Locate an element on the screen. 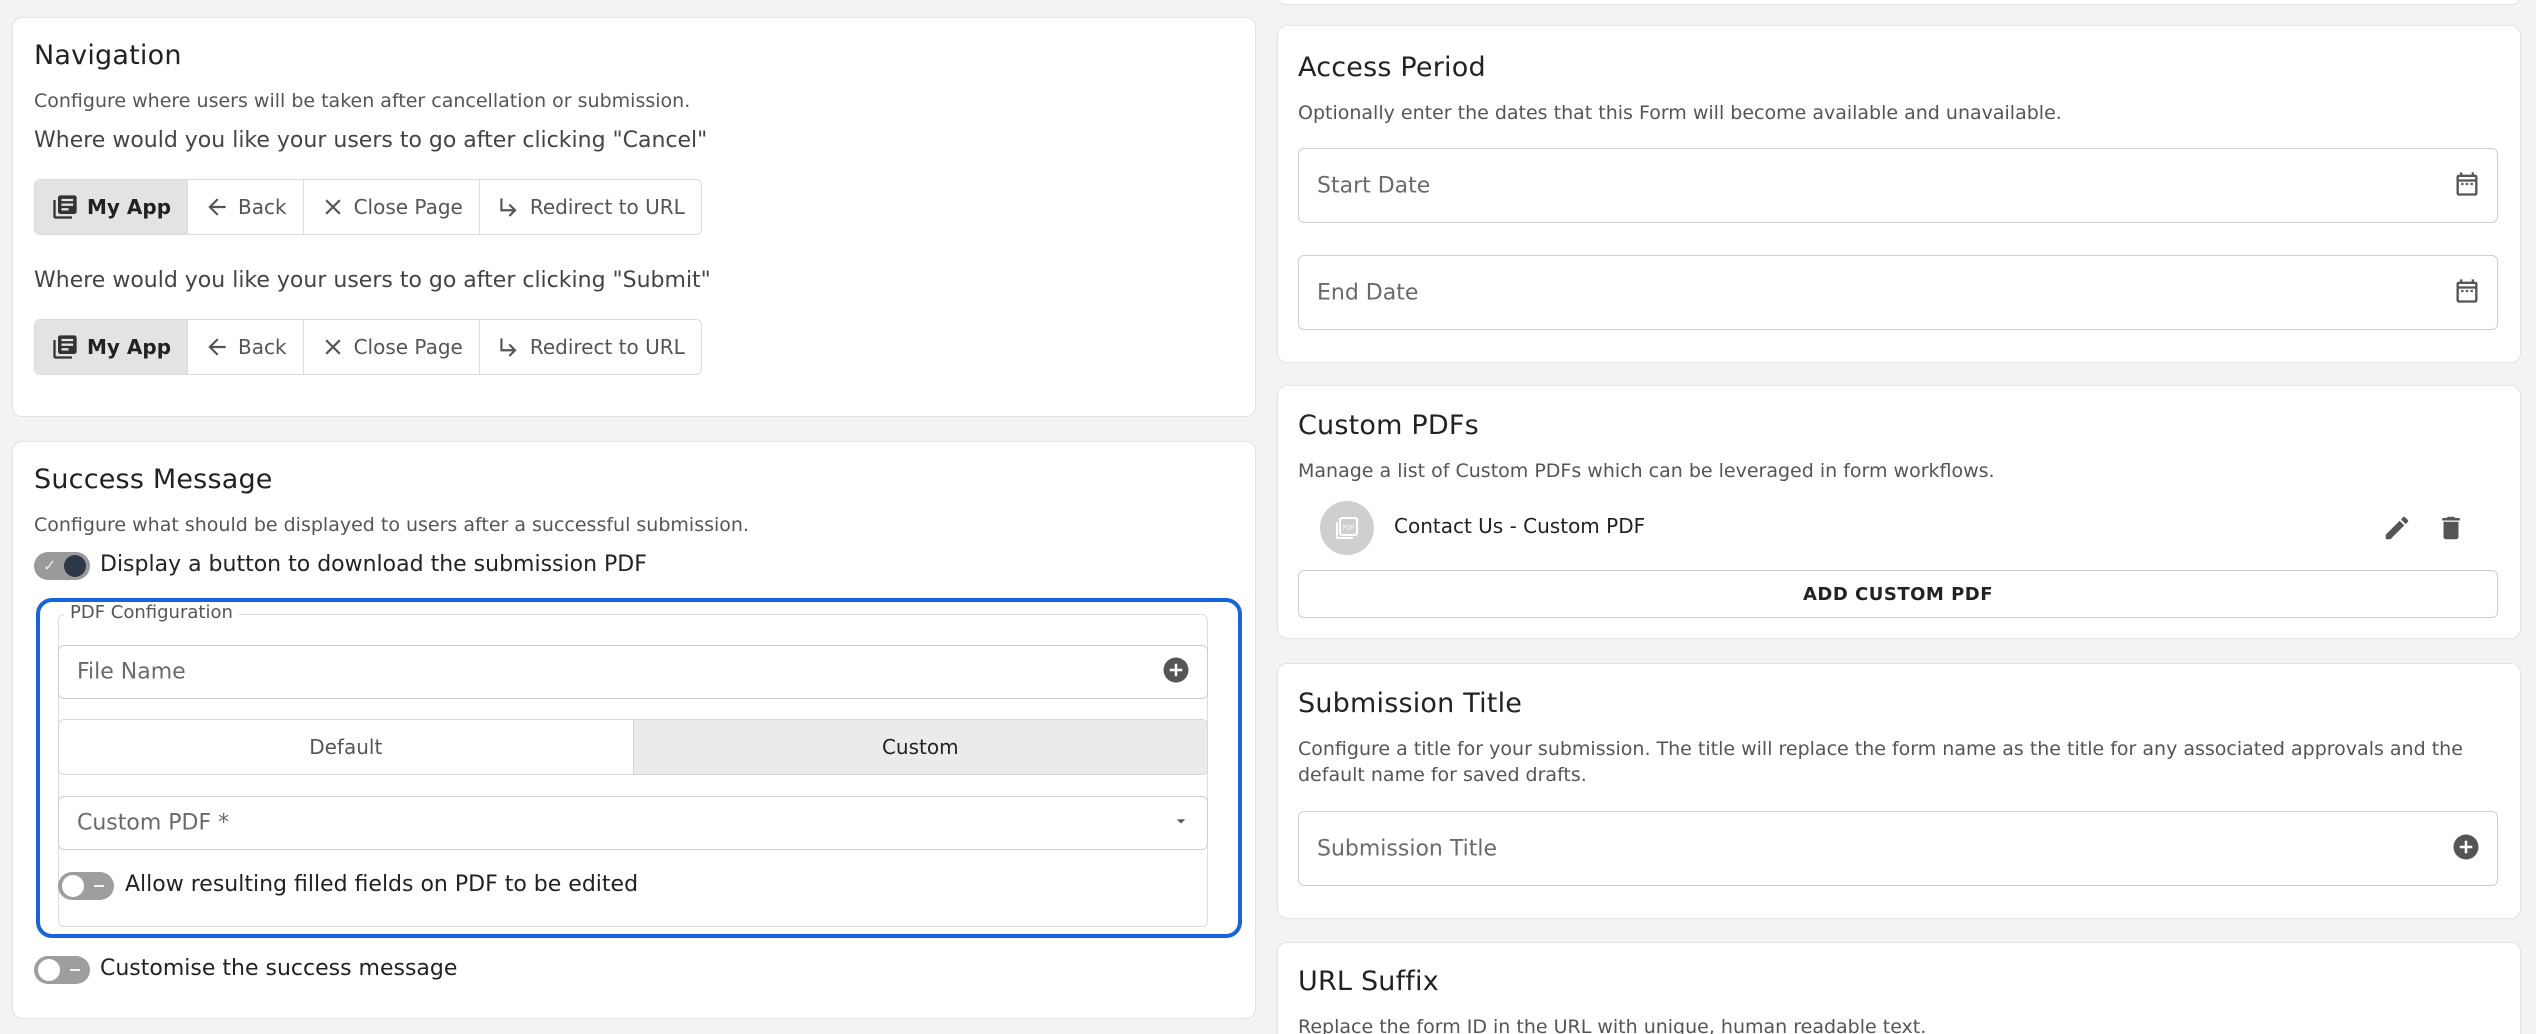 The width and height of the screenshot is (2536, 1034). download-pdf-toggle: ✓ is located at coordinates (62, 566).